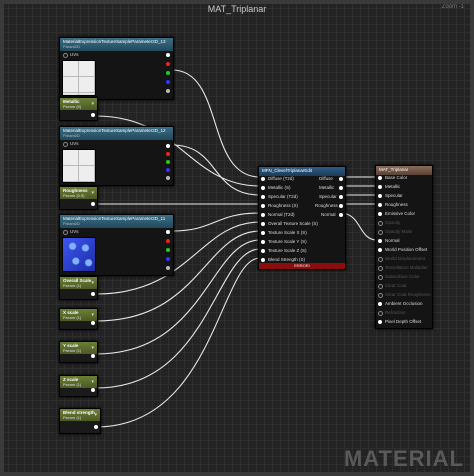  I want to click on uv-label: UVs, so click(74, 231).